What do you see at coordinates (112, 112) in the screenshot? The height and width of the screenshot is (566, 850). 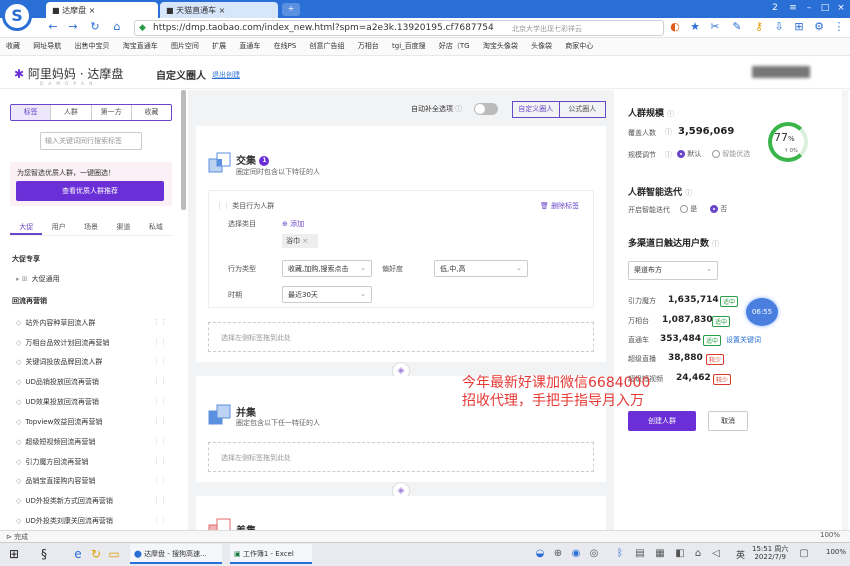 I see `segment-first-party: 第一方` at bounding box center [112, 112].